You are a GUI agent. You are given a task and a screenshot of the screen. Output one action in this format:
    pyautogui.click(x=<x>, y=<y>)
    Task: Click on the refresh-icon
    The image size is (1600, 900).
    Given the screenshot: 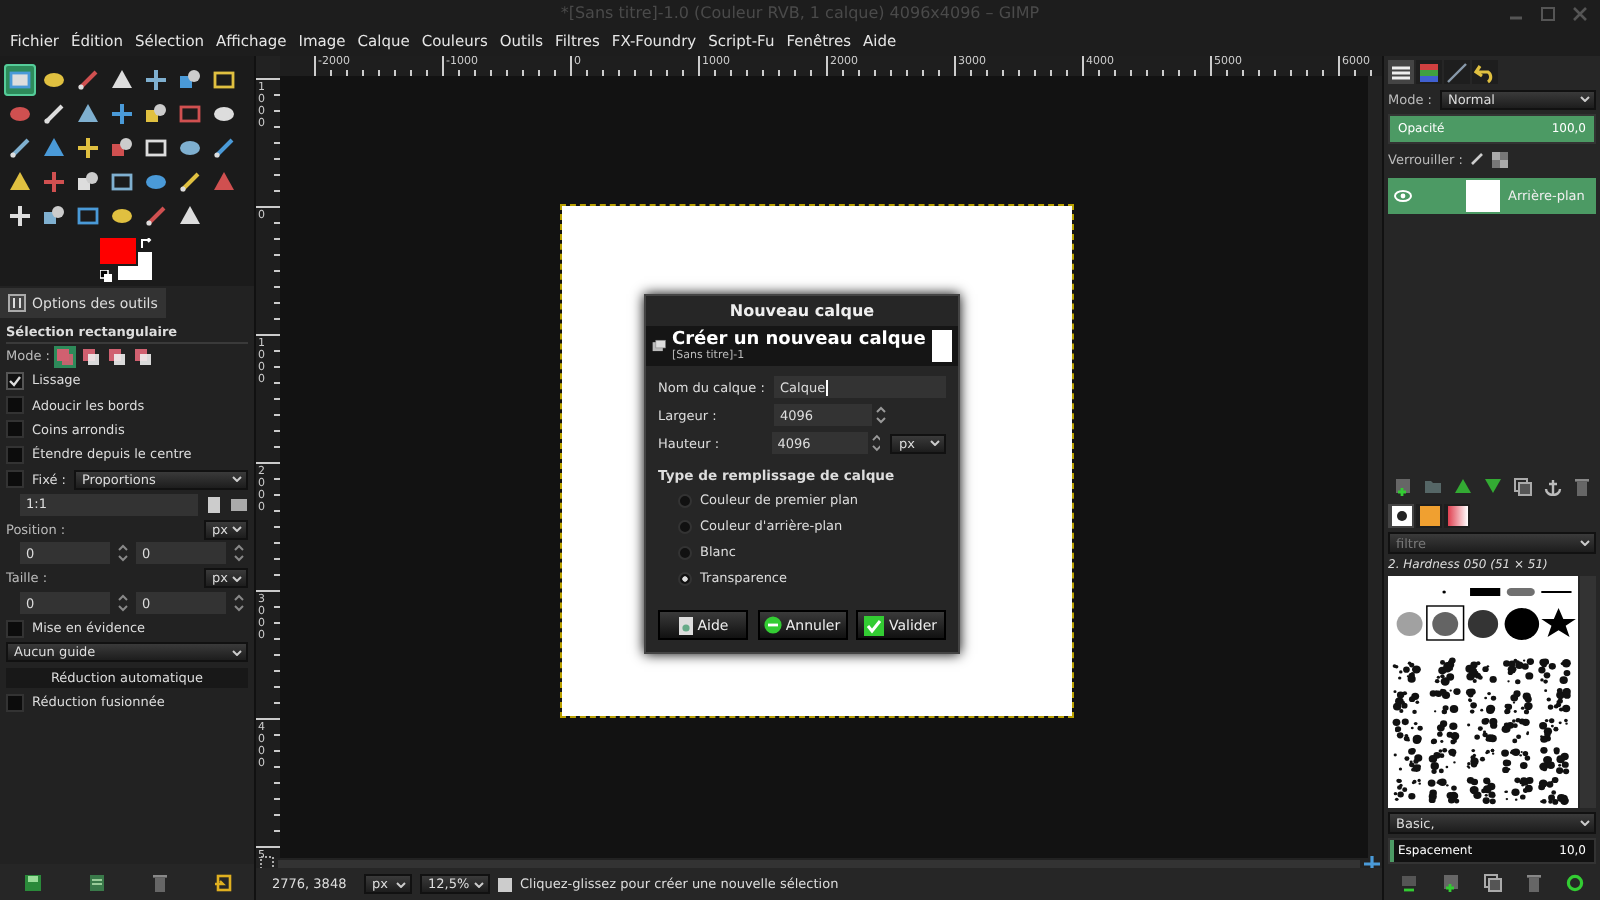 What is the action you would take?
    pyautogui.click(x=1575, y=882)
    